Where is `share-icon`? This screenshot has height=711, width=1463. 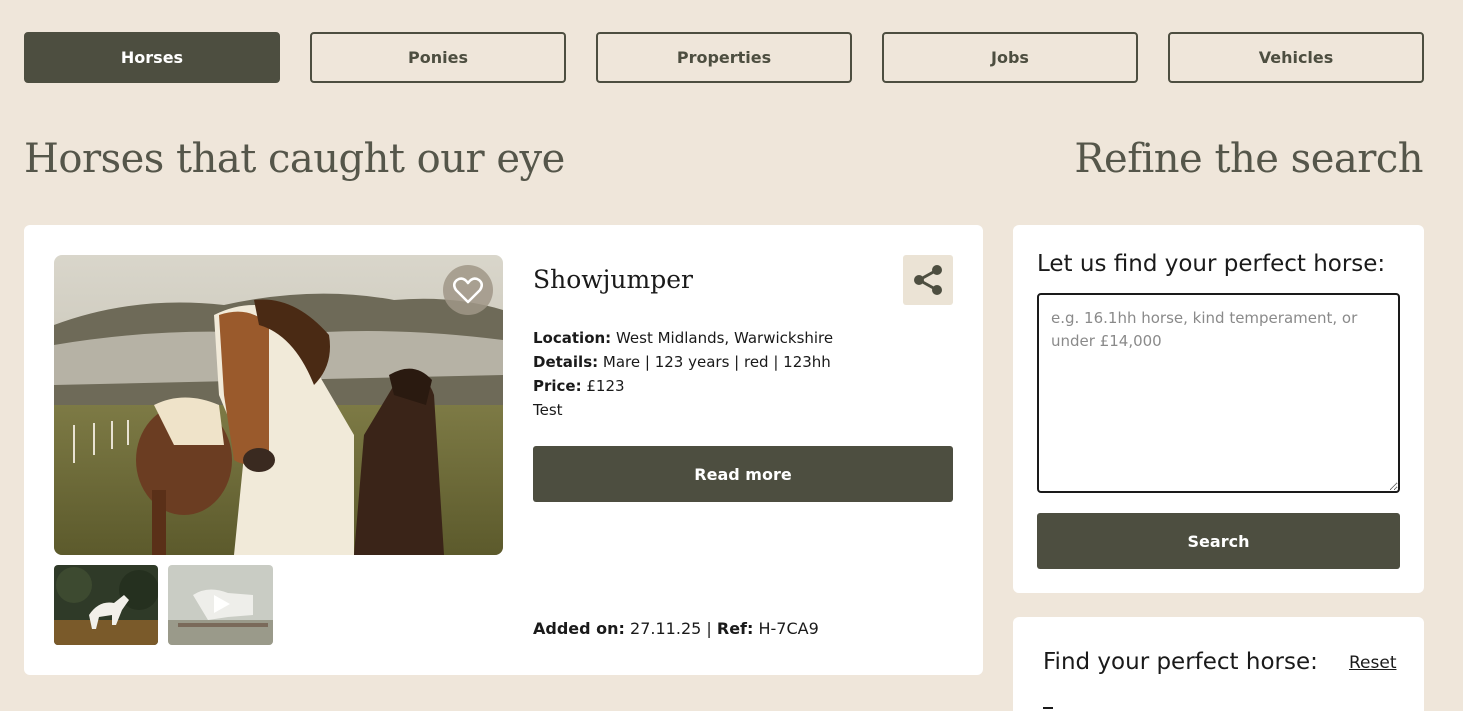 share-icon is located at coordinates (928, 280).